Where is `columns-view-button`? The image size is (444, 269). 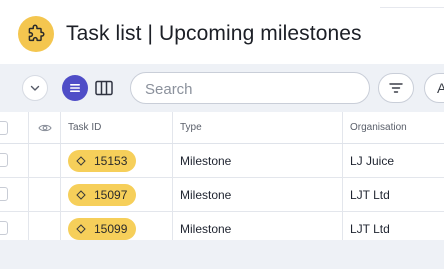
columns-view-button is located at coordinates (104, 88).